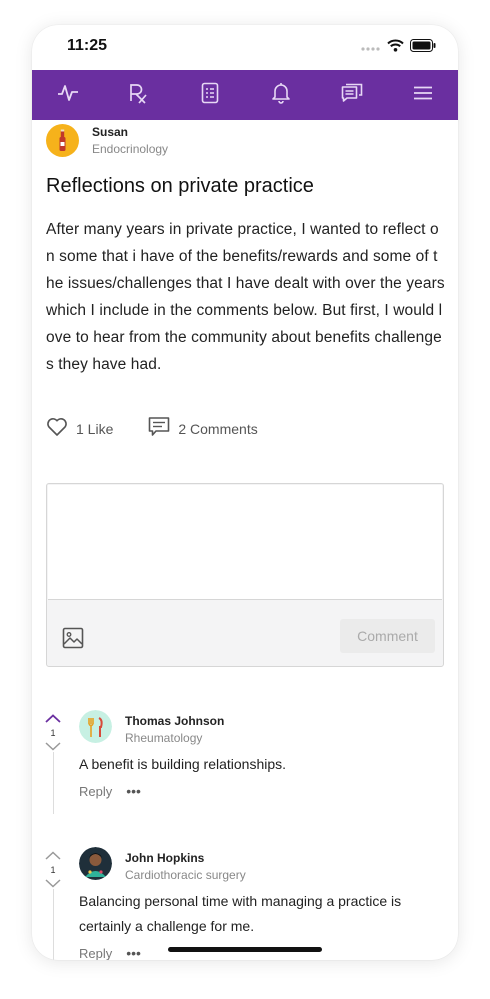  I want to click on clipboard-icon, so click(210, 95).